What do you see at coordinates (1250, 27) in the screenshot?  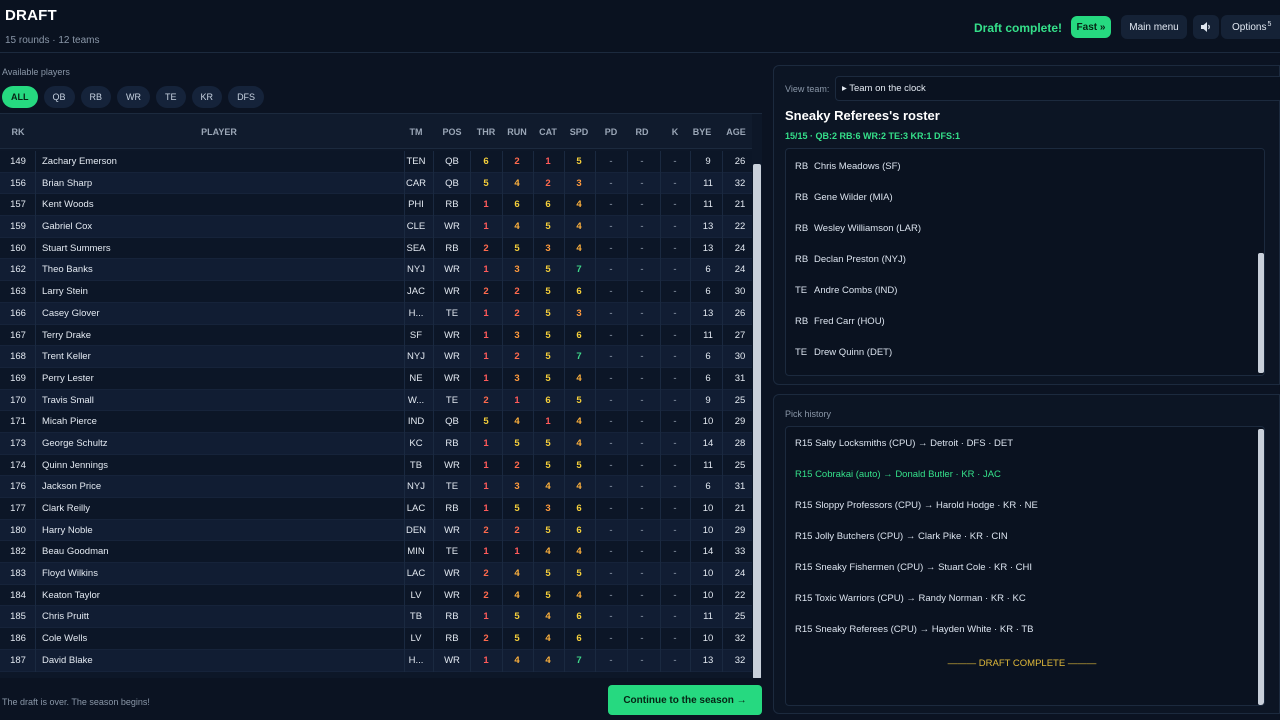 I see `options-button: Options 5` at bounding box center [1250, 27].